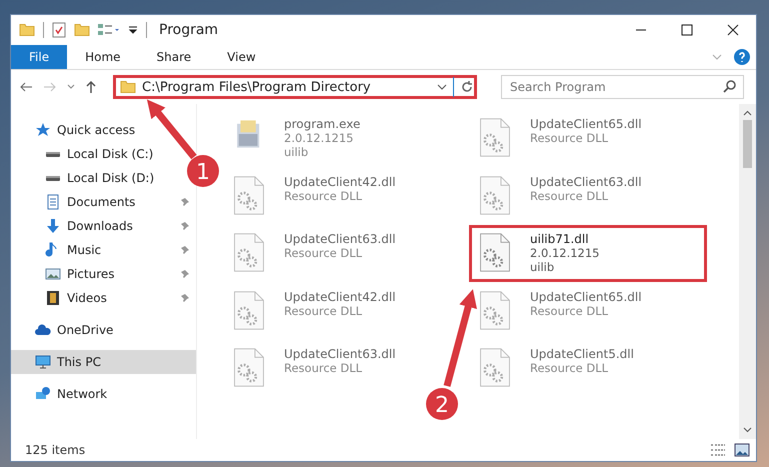 The image size is (769, 467). What do you see at coordinates (747, 113) in the screenshot?
I see `scroll-up-icon` at bounding box center [747, 113].